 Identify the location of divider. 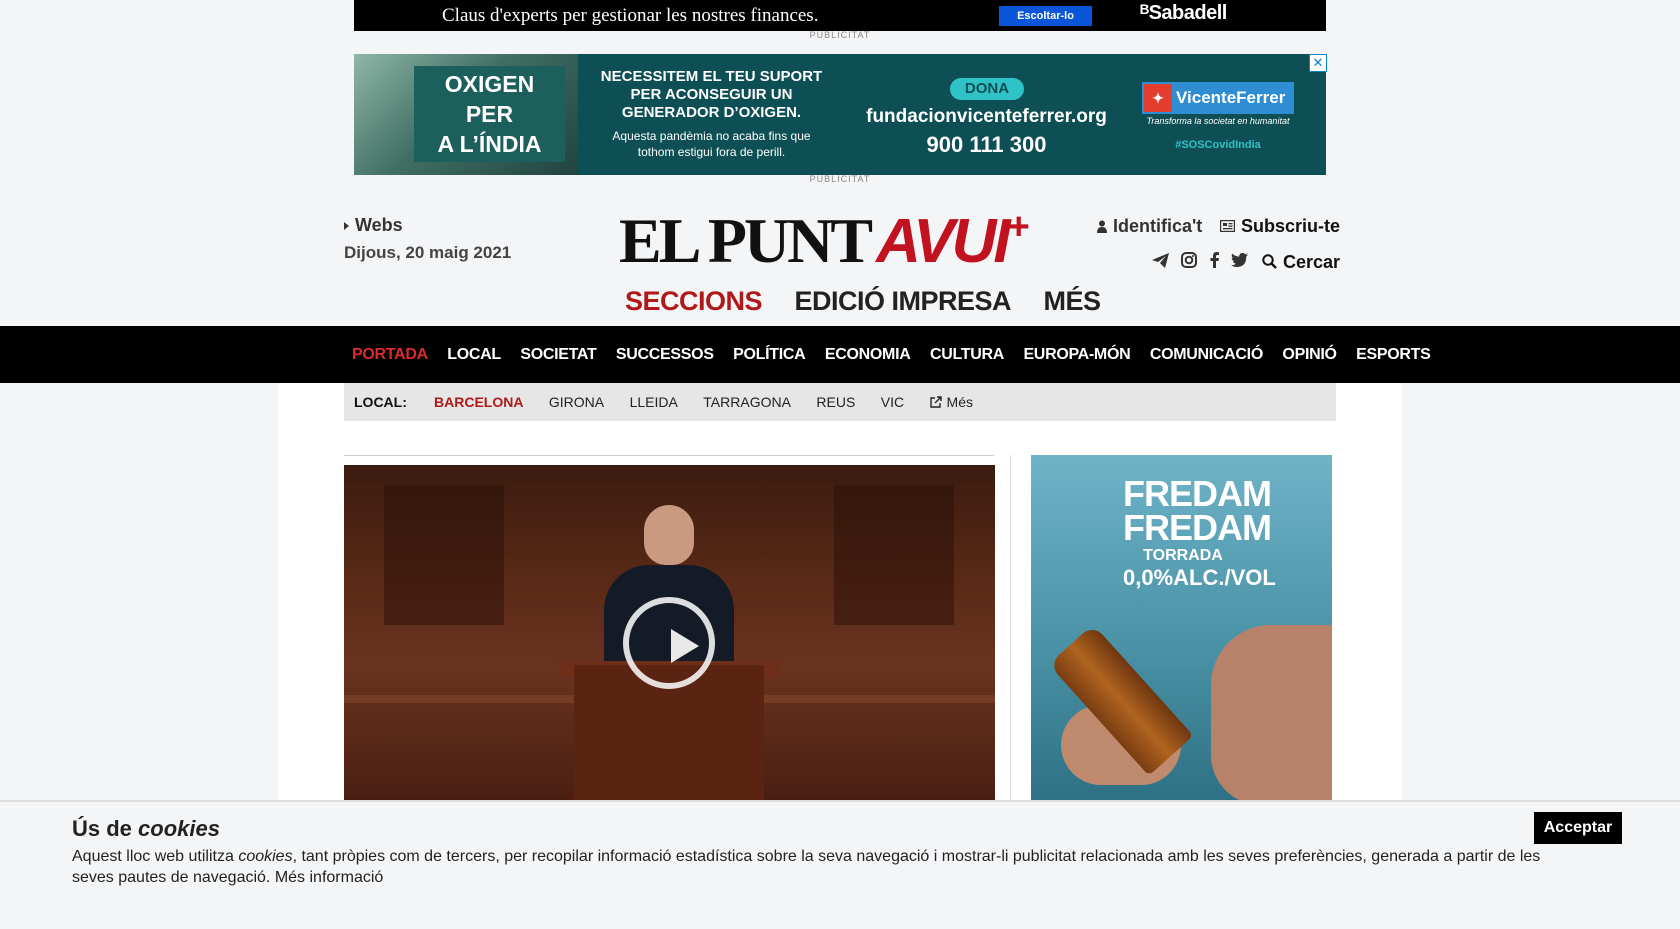
(669, 455).